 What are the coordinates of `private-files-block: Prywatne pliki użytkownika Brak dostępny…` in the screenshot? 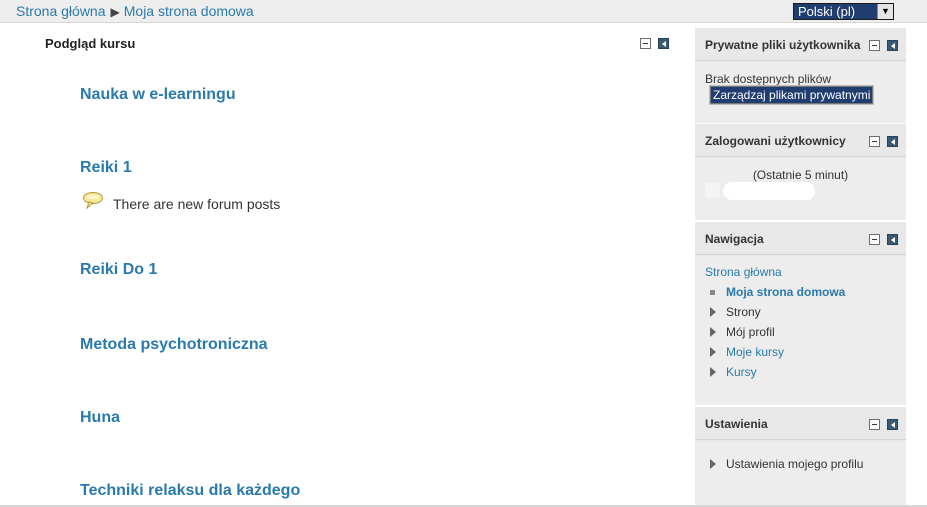 It's located at (800, 75).